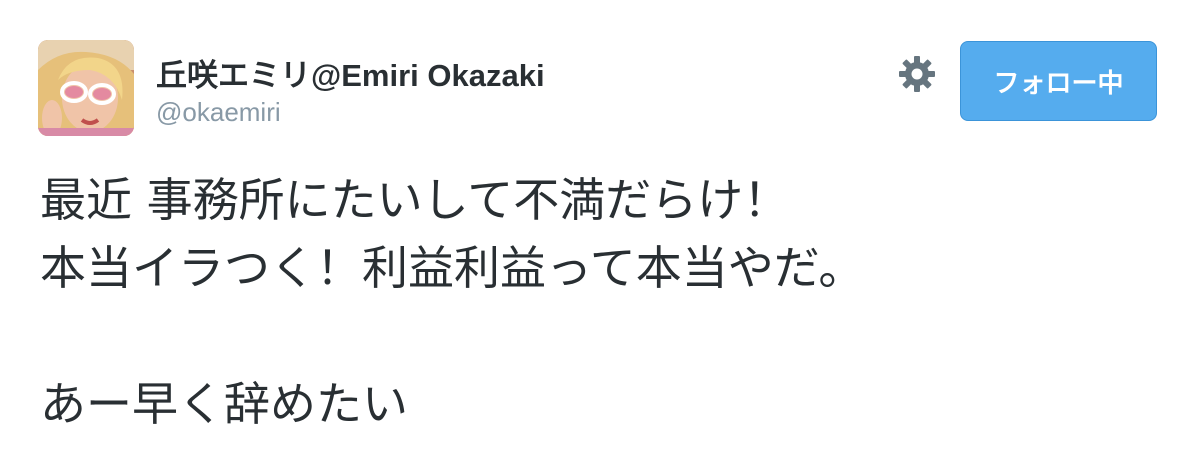  What do you see at coordinates (350, 72) in the screenshot?
I see `display-name: 丘咲エミリ@Emiri Okazaki` at bounding box center [350, 72].